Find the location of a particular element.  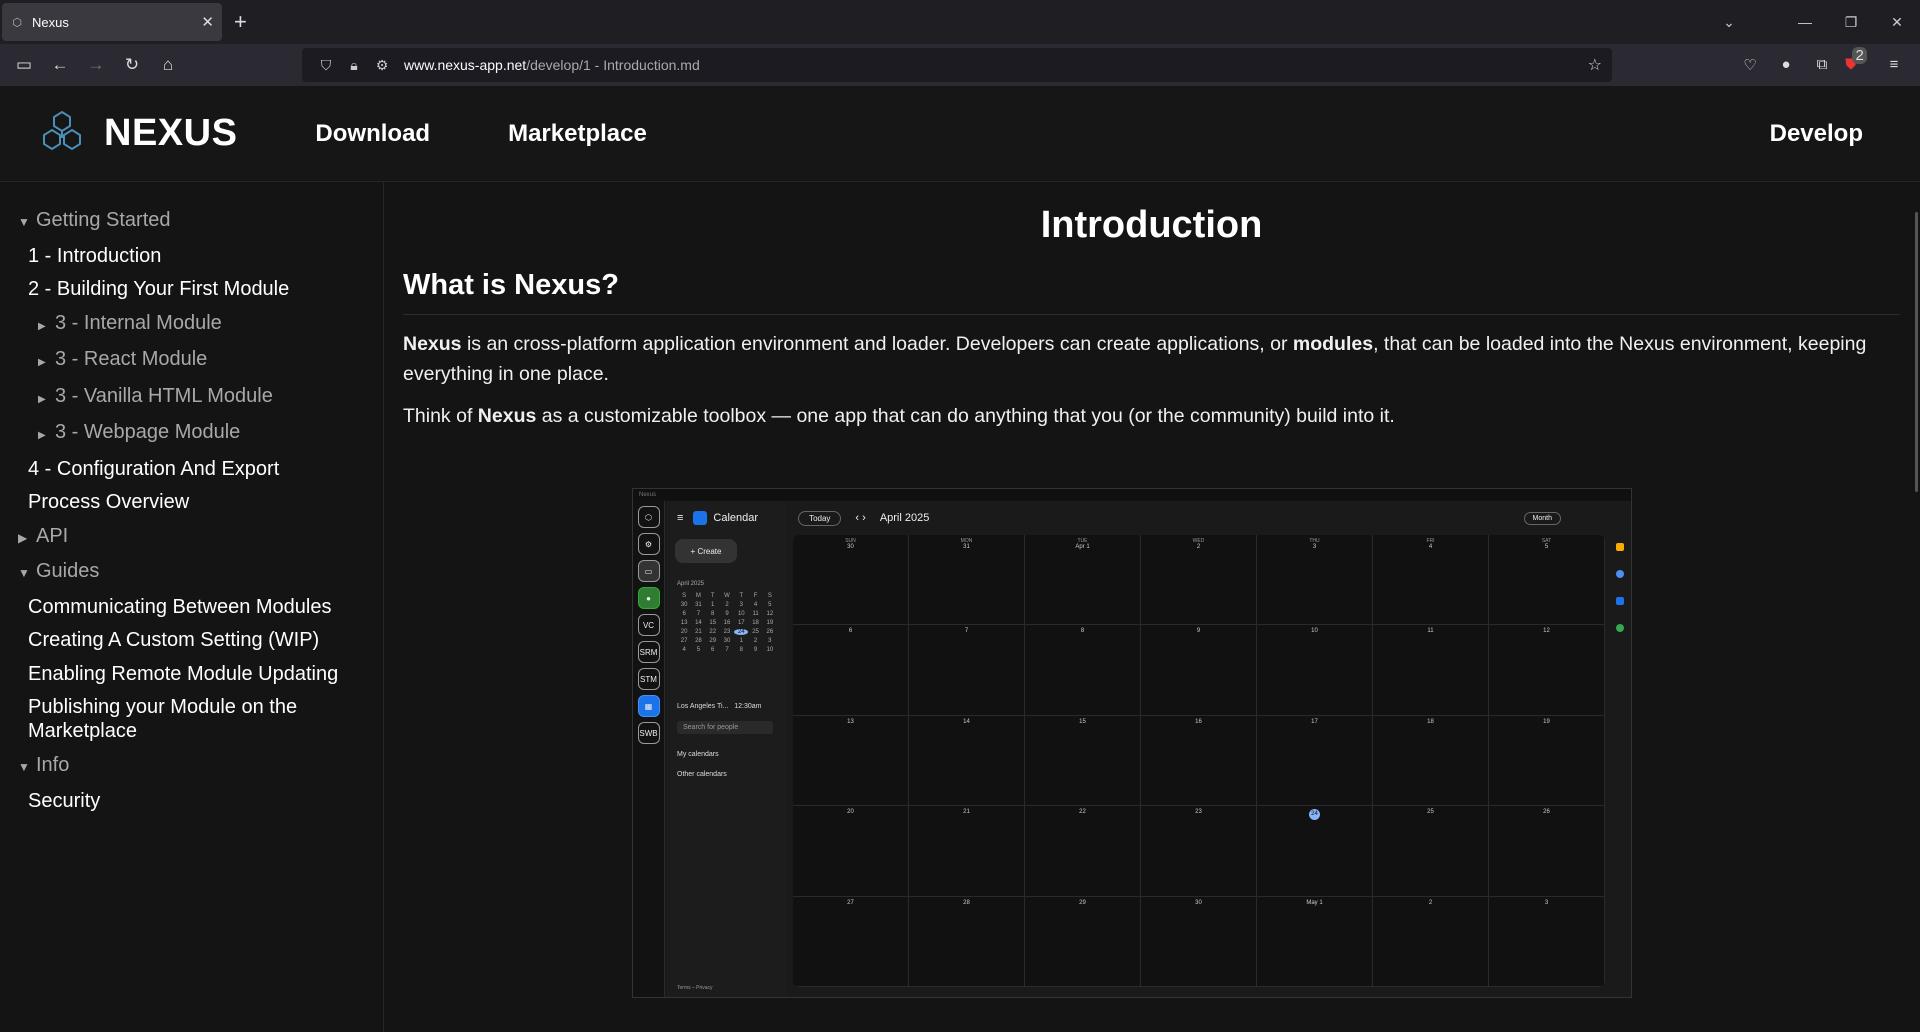

sidebar-item-vanilla-html-module: ▶ 3 - Vanilla HTML Module is located at coordinates (191, 398).